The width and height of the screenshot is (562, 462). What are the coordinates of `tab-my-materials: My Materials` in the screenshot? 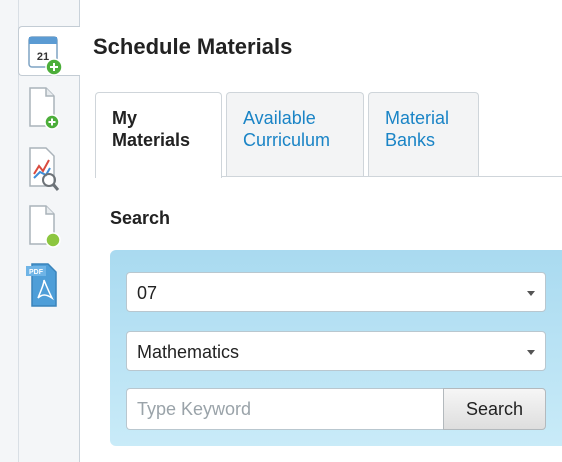 It's located at (158, 135).